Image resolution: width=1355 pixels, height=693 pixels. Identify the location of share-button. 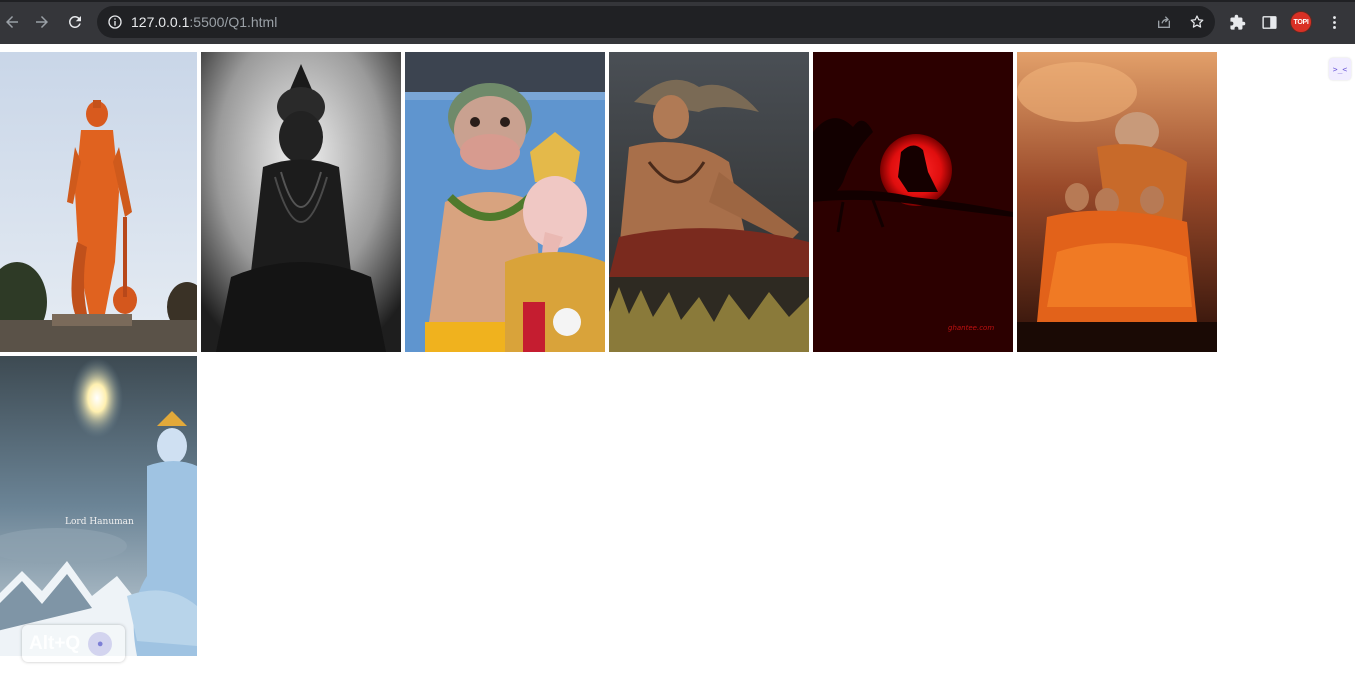
(1164, 22).